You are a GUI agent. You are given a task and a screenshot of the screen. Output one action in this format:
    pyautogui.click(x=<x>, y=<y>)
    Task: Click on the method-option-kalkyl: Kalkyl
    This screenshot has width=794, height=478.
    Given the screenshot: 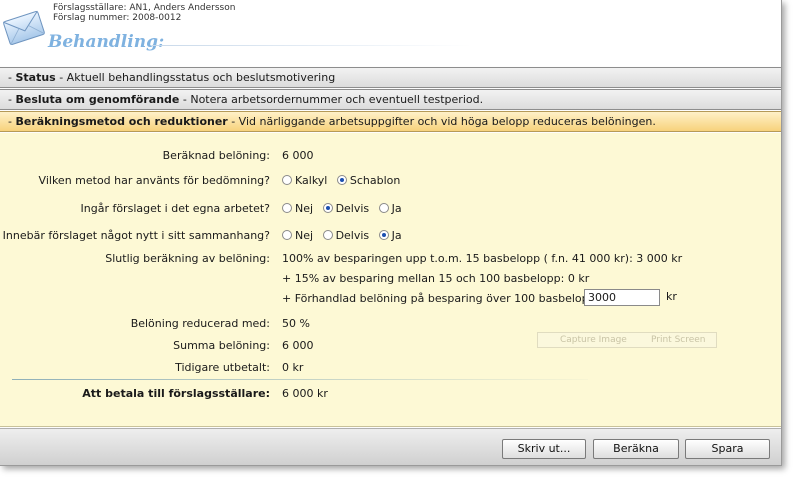 What is the action you would take?
    pyautogui.click(x=304, y=180)
    